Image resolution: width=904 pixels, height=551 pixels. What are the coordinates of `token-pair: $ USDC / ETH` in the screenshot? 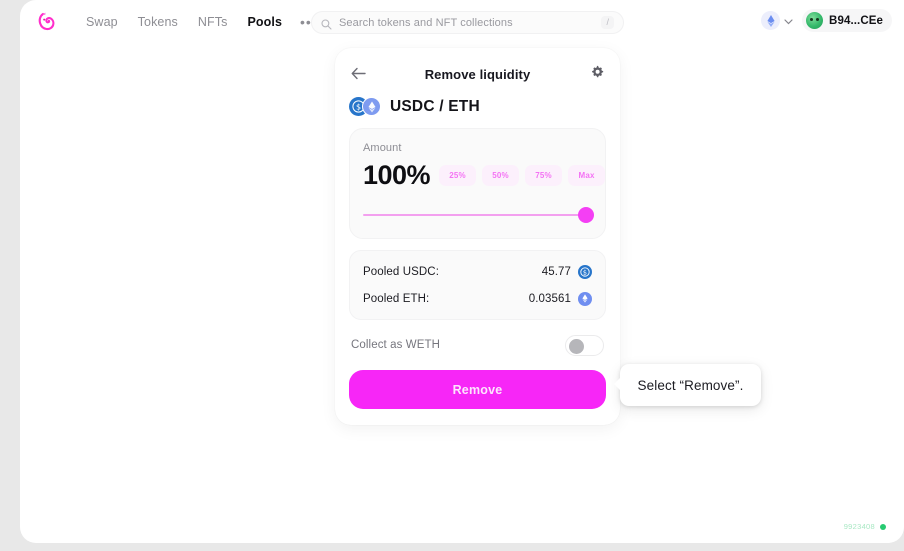 It's located at (477, 106).